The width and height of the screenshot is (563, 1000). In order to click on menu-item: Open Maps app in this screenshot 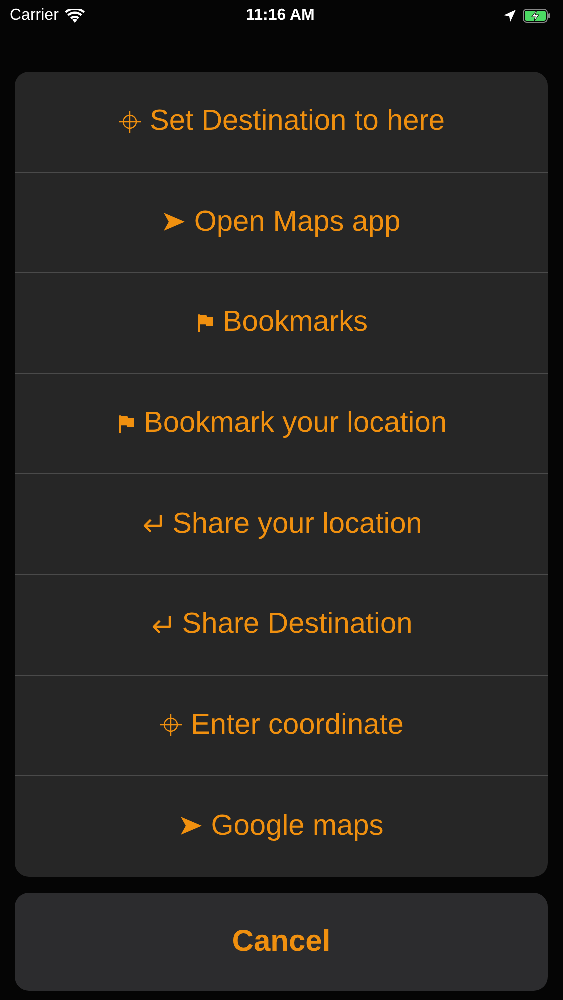, I will do `click(281, 223)`.